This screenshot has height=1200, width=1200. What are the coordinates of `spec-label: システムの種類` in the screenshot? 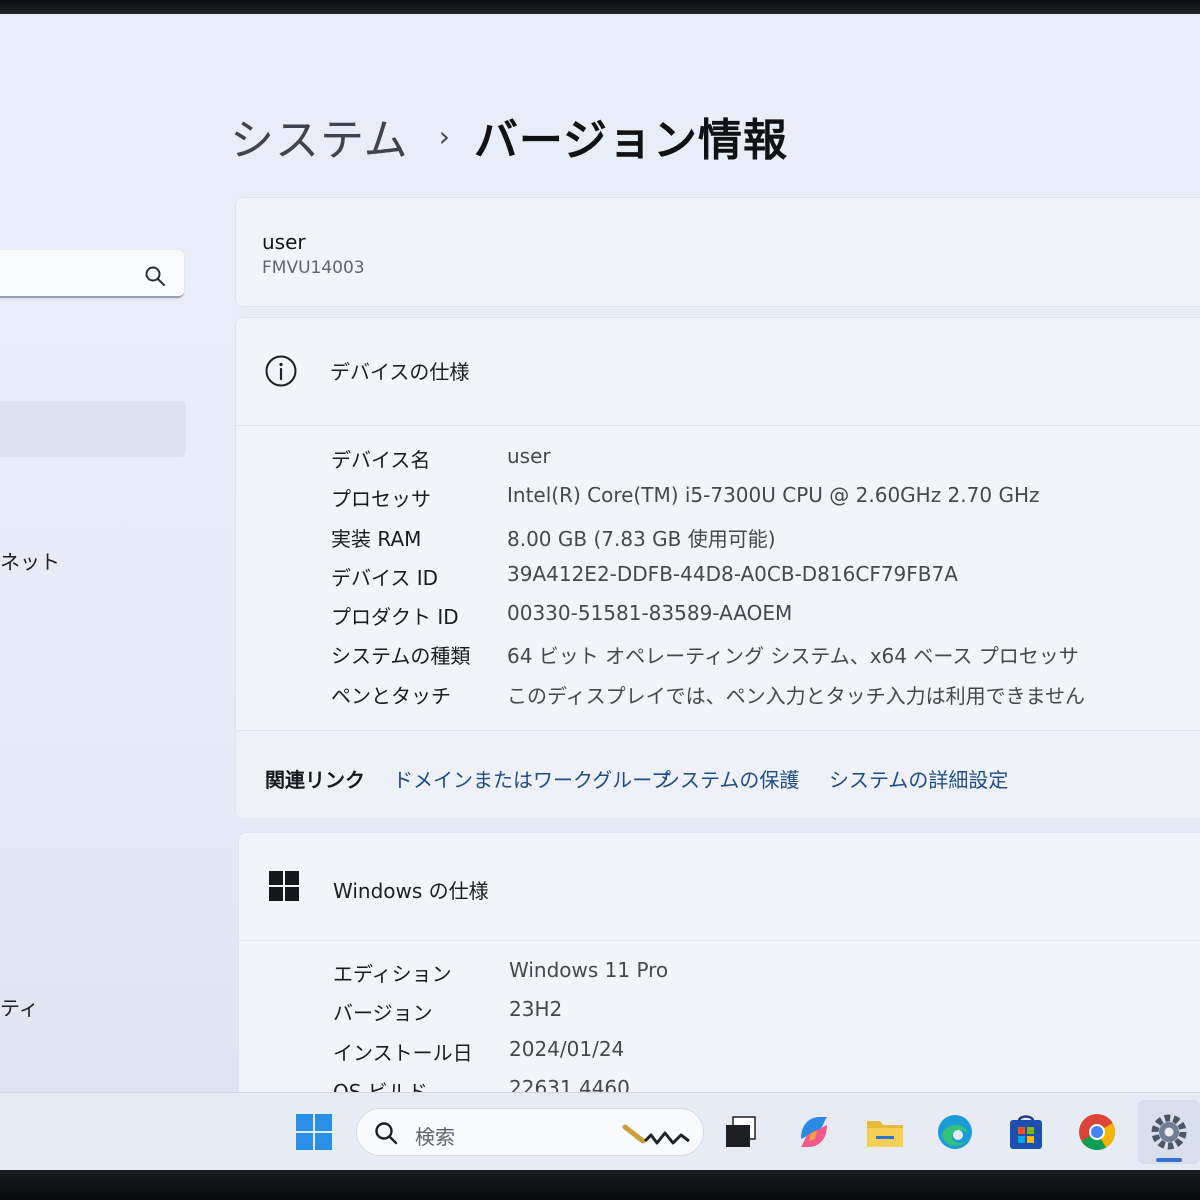 It's located at (401, 656).